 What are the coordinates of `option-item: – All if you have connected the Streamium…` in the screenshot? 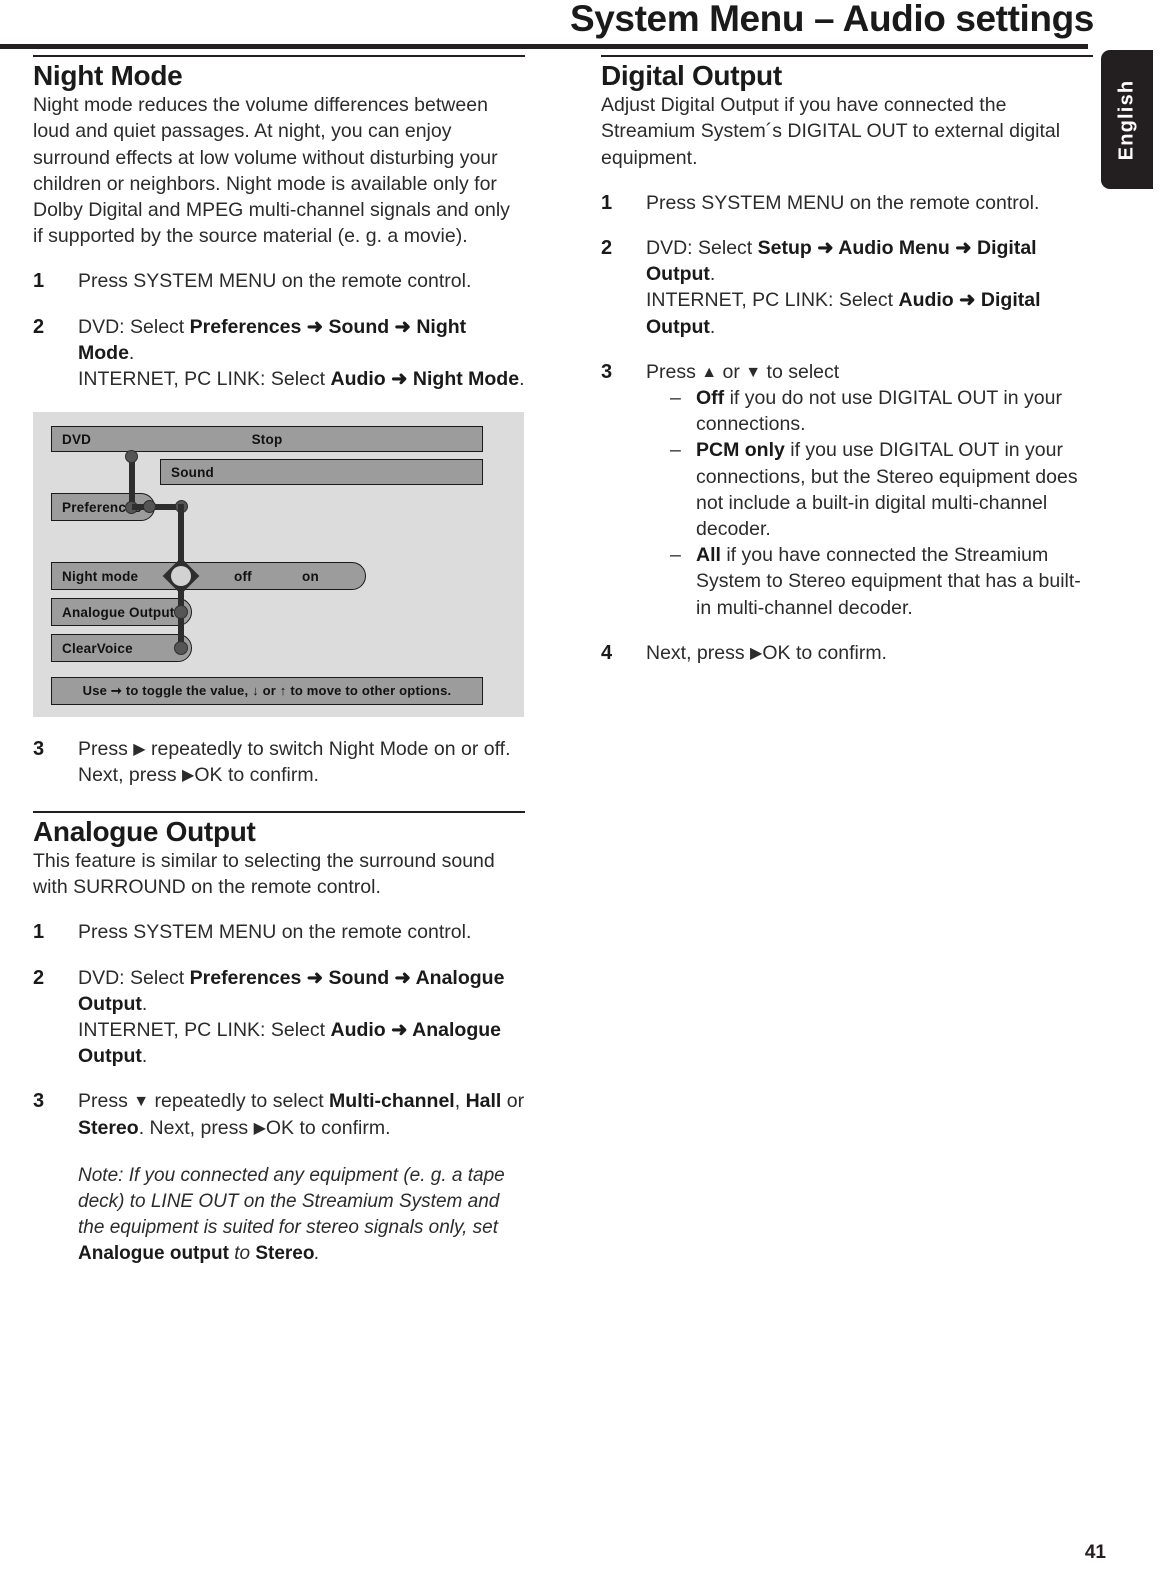 It's located at (881, 581).